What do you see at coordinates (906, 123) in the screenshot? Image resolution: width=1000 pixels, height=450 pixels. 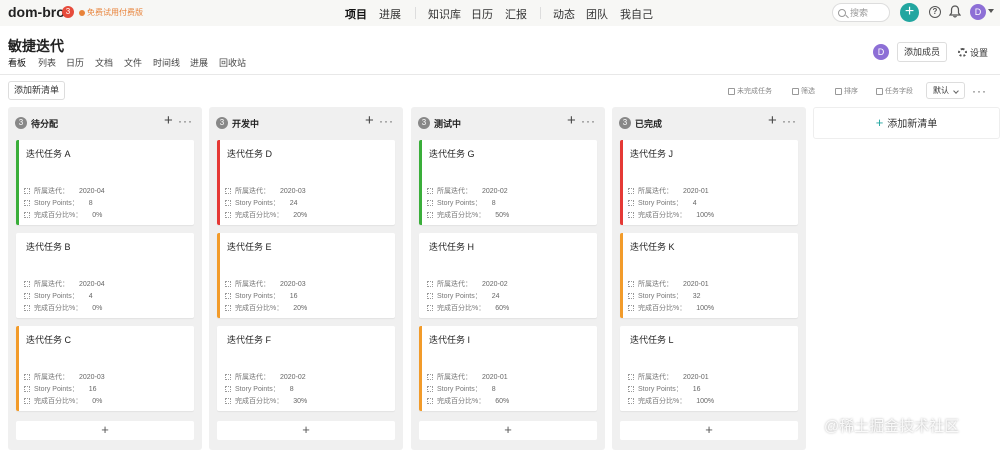 I see `add-new-list-button: + 添加新清单` at bounding box center [906, 123].